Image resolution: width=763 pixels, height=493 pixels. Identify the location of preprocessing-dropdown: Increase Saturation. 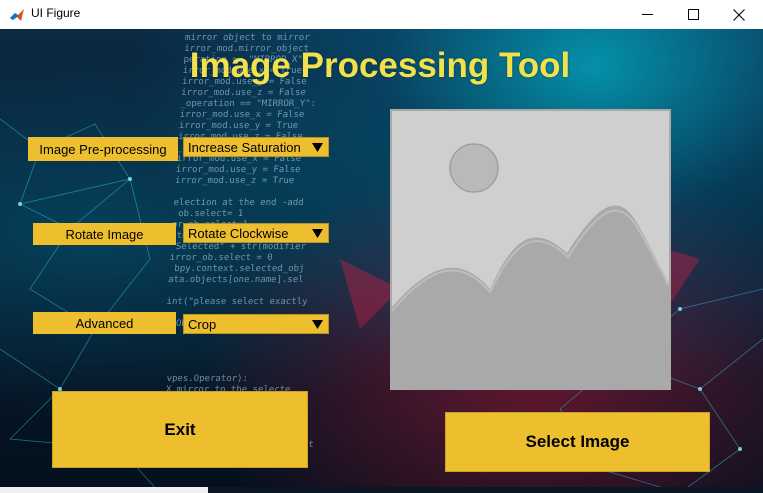
(256, 147).